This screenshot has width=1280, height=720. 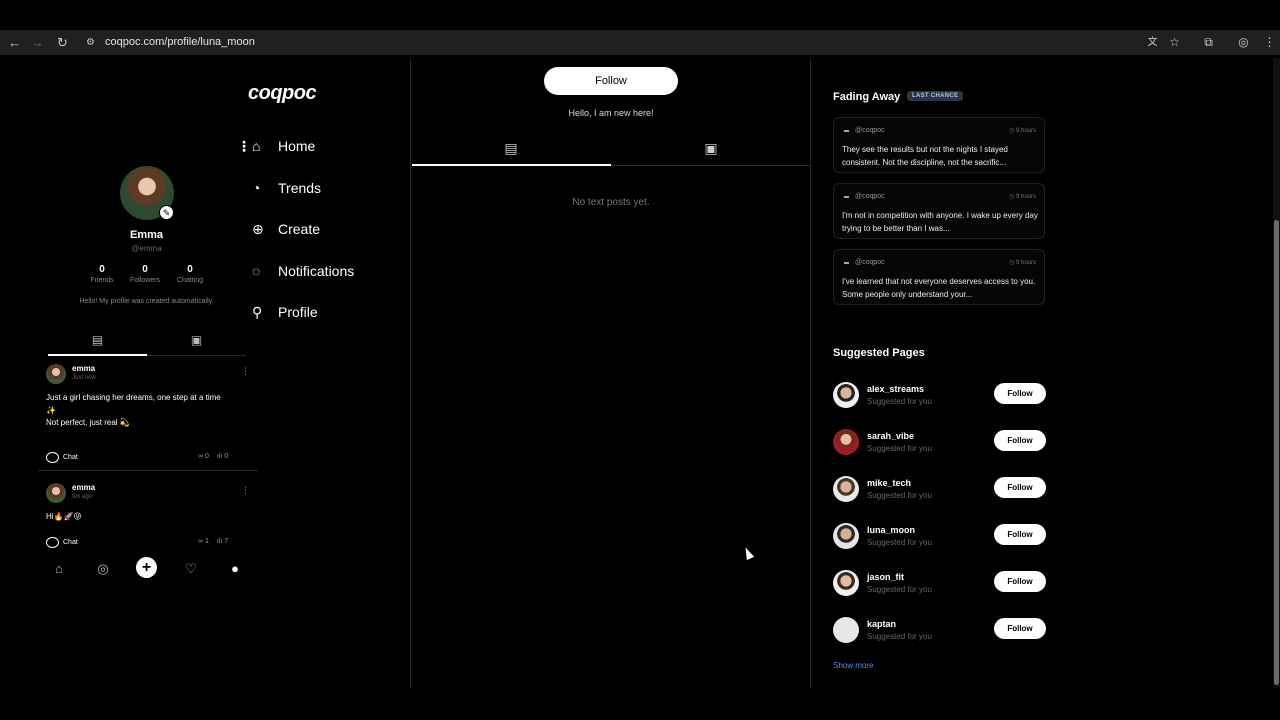 What do you see at coordinates (935, 96) in the screenshot?
I see `last-chance-badge: LAST CHANCE` at bounding box center [935, 96].